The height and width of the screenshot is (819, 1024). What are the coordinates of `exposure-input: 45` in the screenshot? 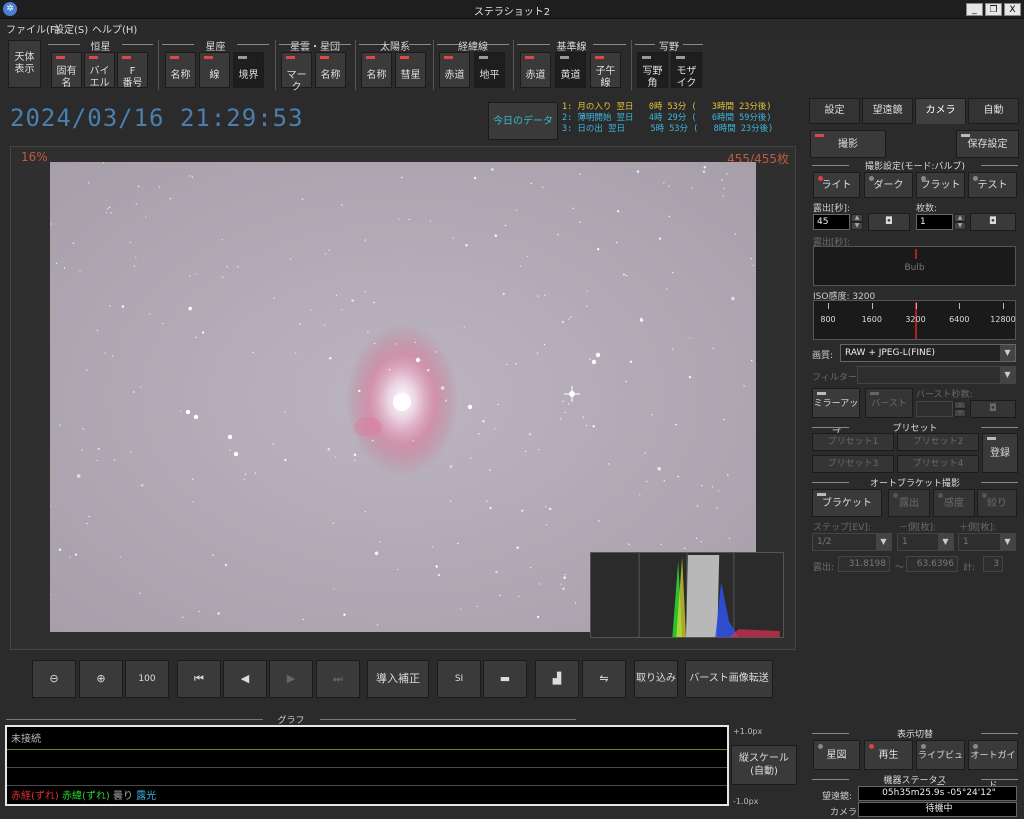 It's located at (831, 222).